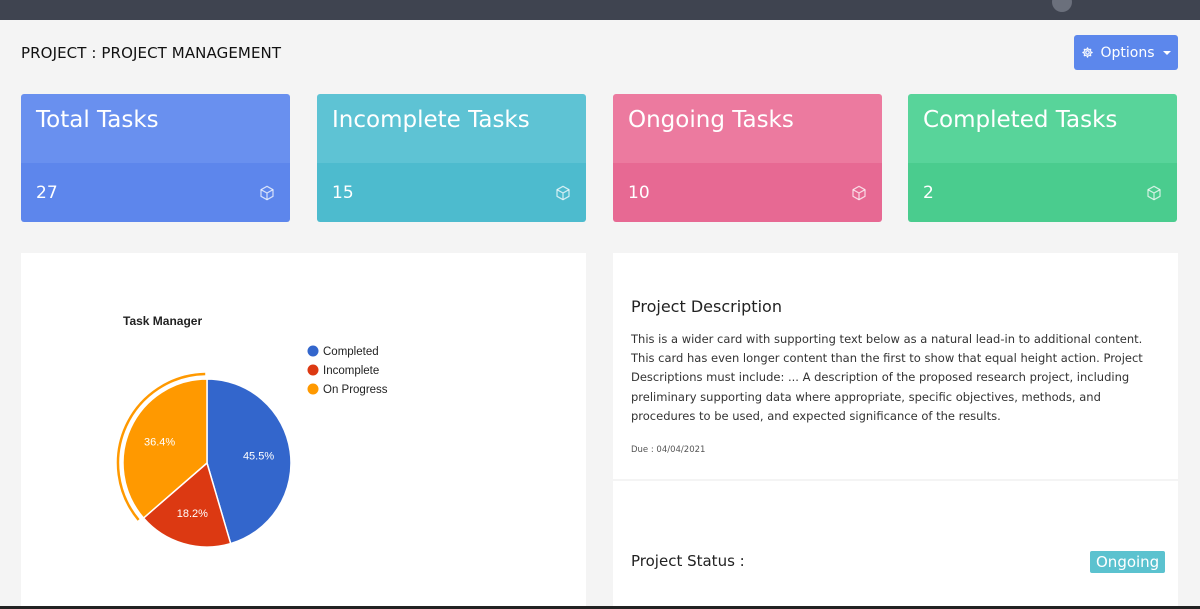  I want to click on gear-icon, so click(1088, 52).